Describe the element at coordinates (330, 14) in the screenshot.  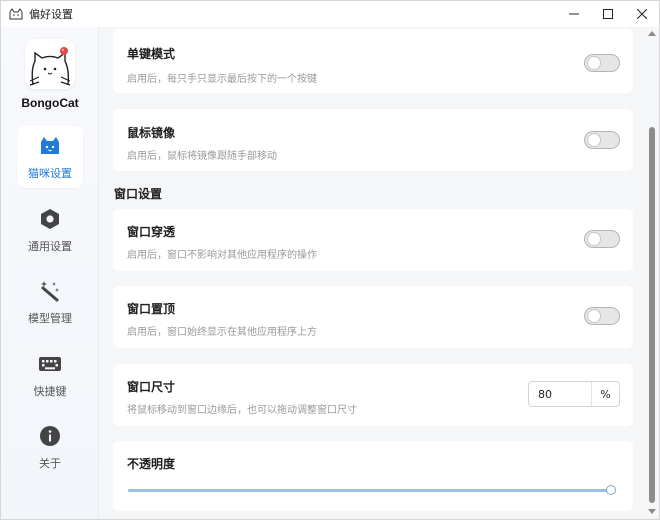
I see `title-bar: 偏好设置` at that location.